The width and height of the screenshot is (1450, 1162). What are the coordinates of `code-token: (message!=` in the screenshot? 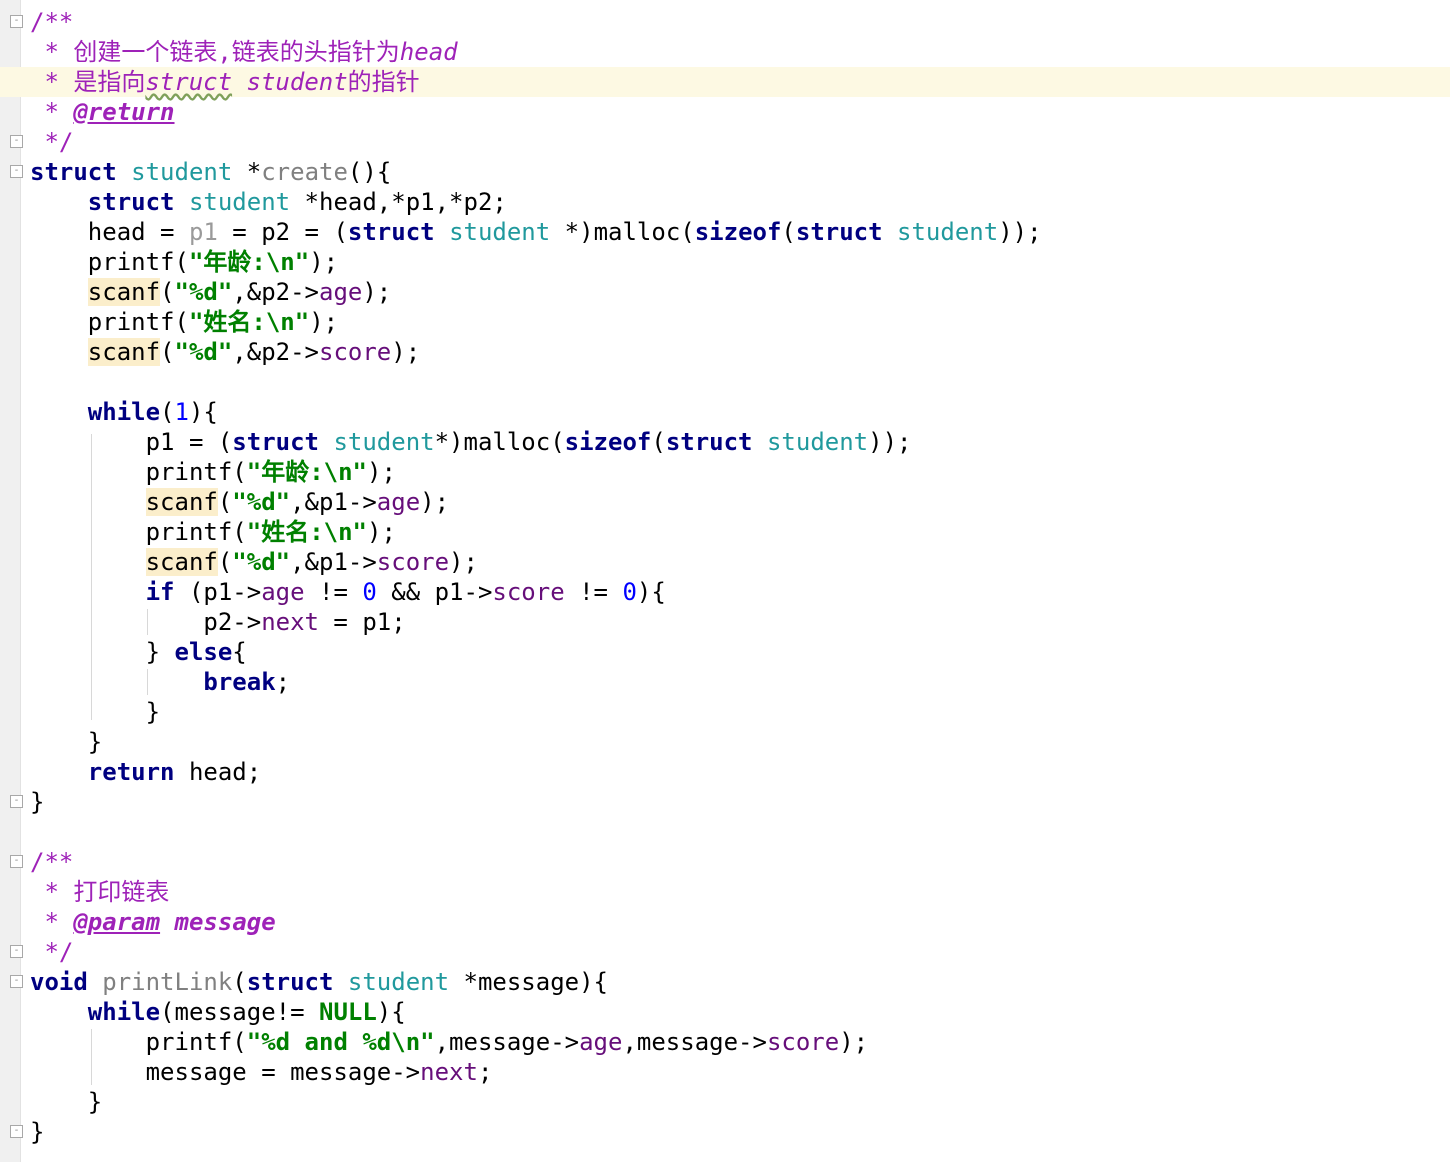 It's located at (239, 1012).